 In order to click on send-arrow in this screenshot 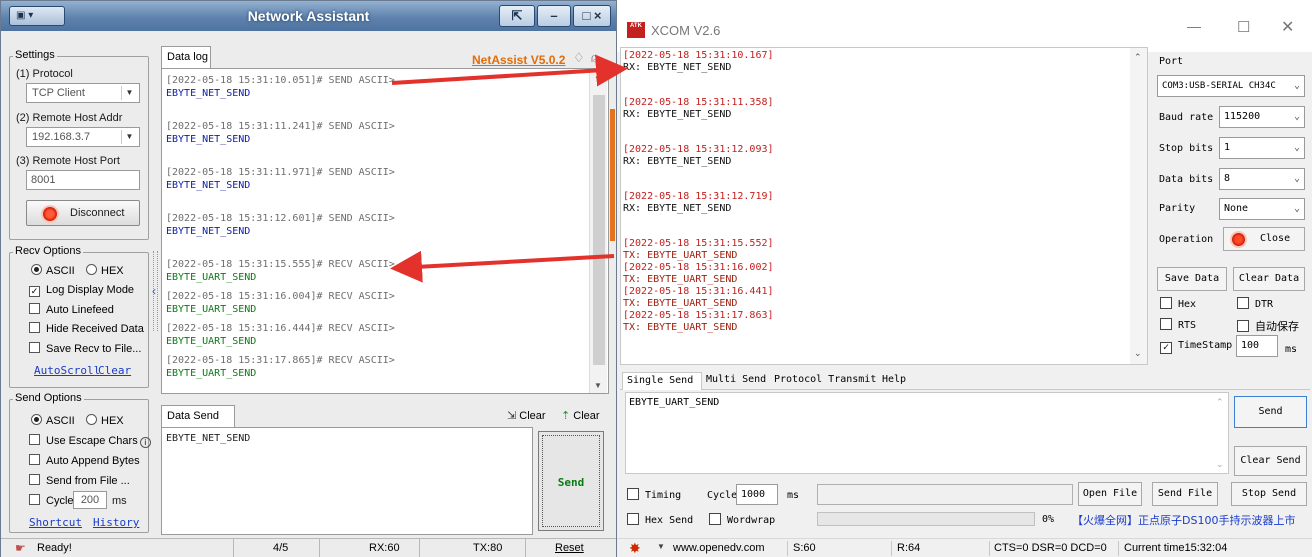, I will do `click(509, 70)`.